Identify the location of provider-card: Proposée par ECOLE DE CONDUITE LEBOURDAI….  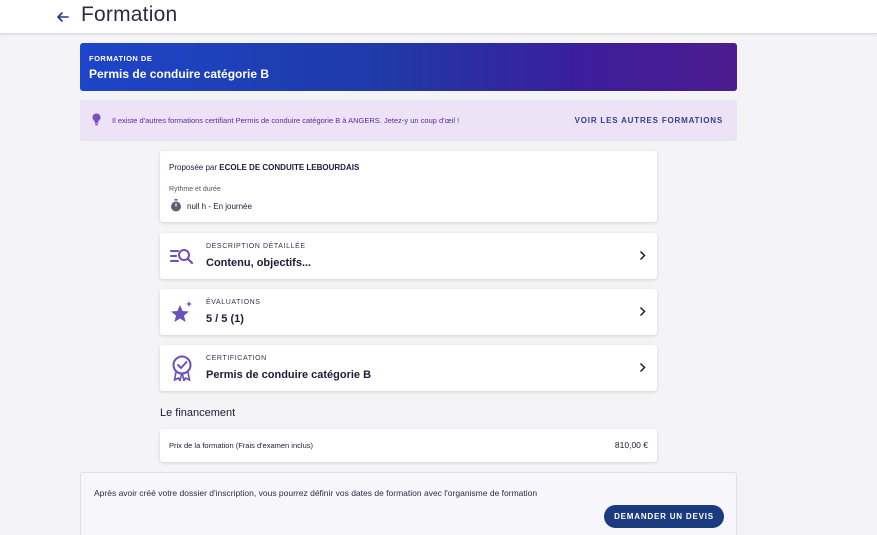
(408, 186).